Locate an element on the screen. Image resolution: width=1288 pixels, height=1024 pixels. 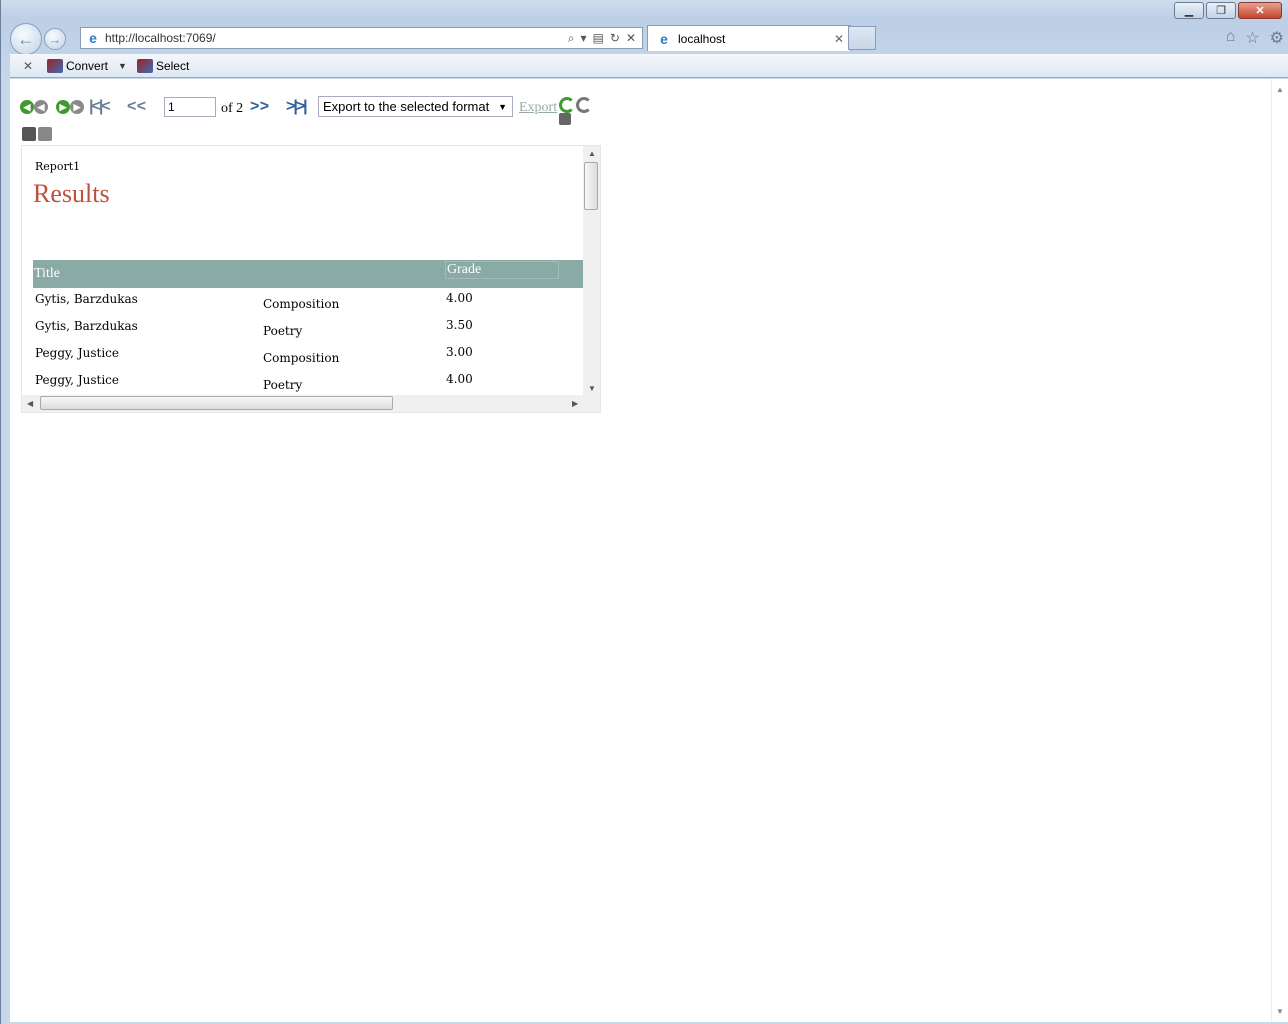
new-tab-button is located at coordinates (862, 38).